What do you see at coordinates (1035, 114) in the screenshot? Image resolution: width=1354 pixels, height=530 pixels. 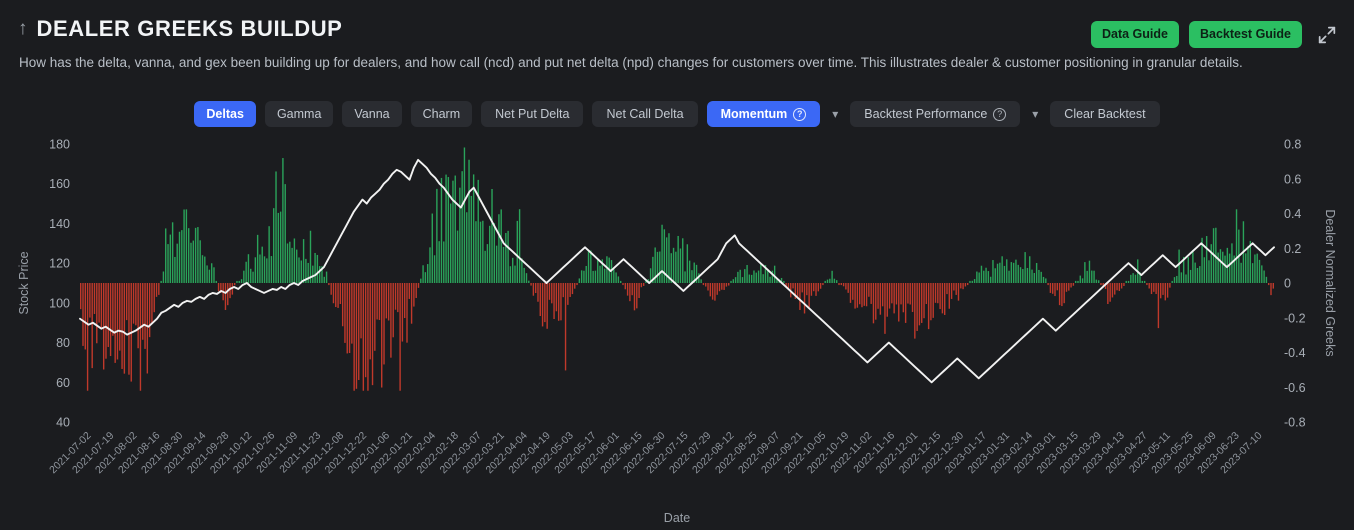 I see `backtest-performance-chevron-down-icon: ▾` at bounding box center [1035, 114].